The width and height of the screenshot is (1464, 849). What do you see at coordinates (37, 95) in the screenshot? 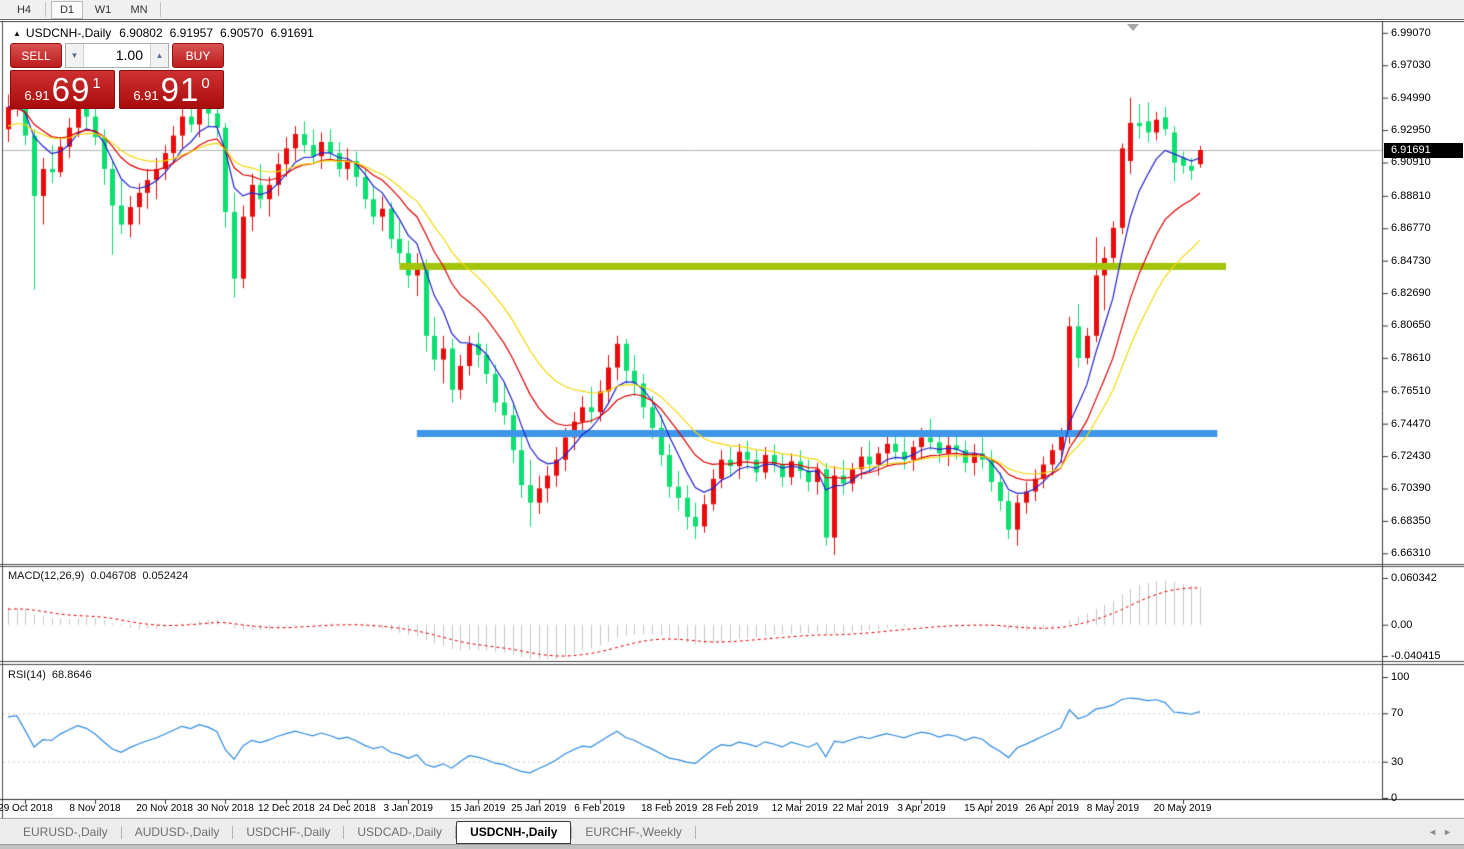
I see `sell-price-prefix: 6.91` at bounding box center [37, 95].